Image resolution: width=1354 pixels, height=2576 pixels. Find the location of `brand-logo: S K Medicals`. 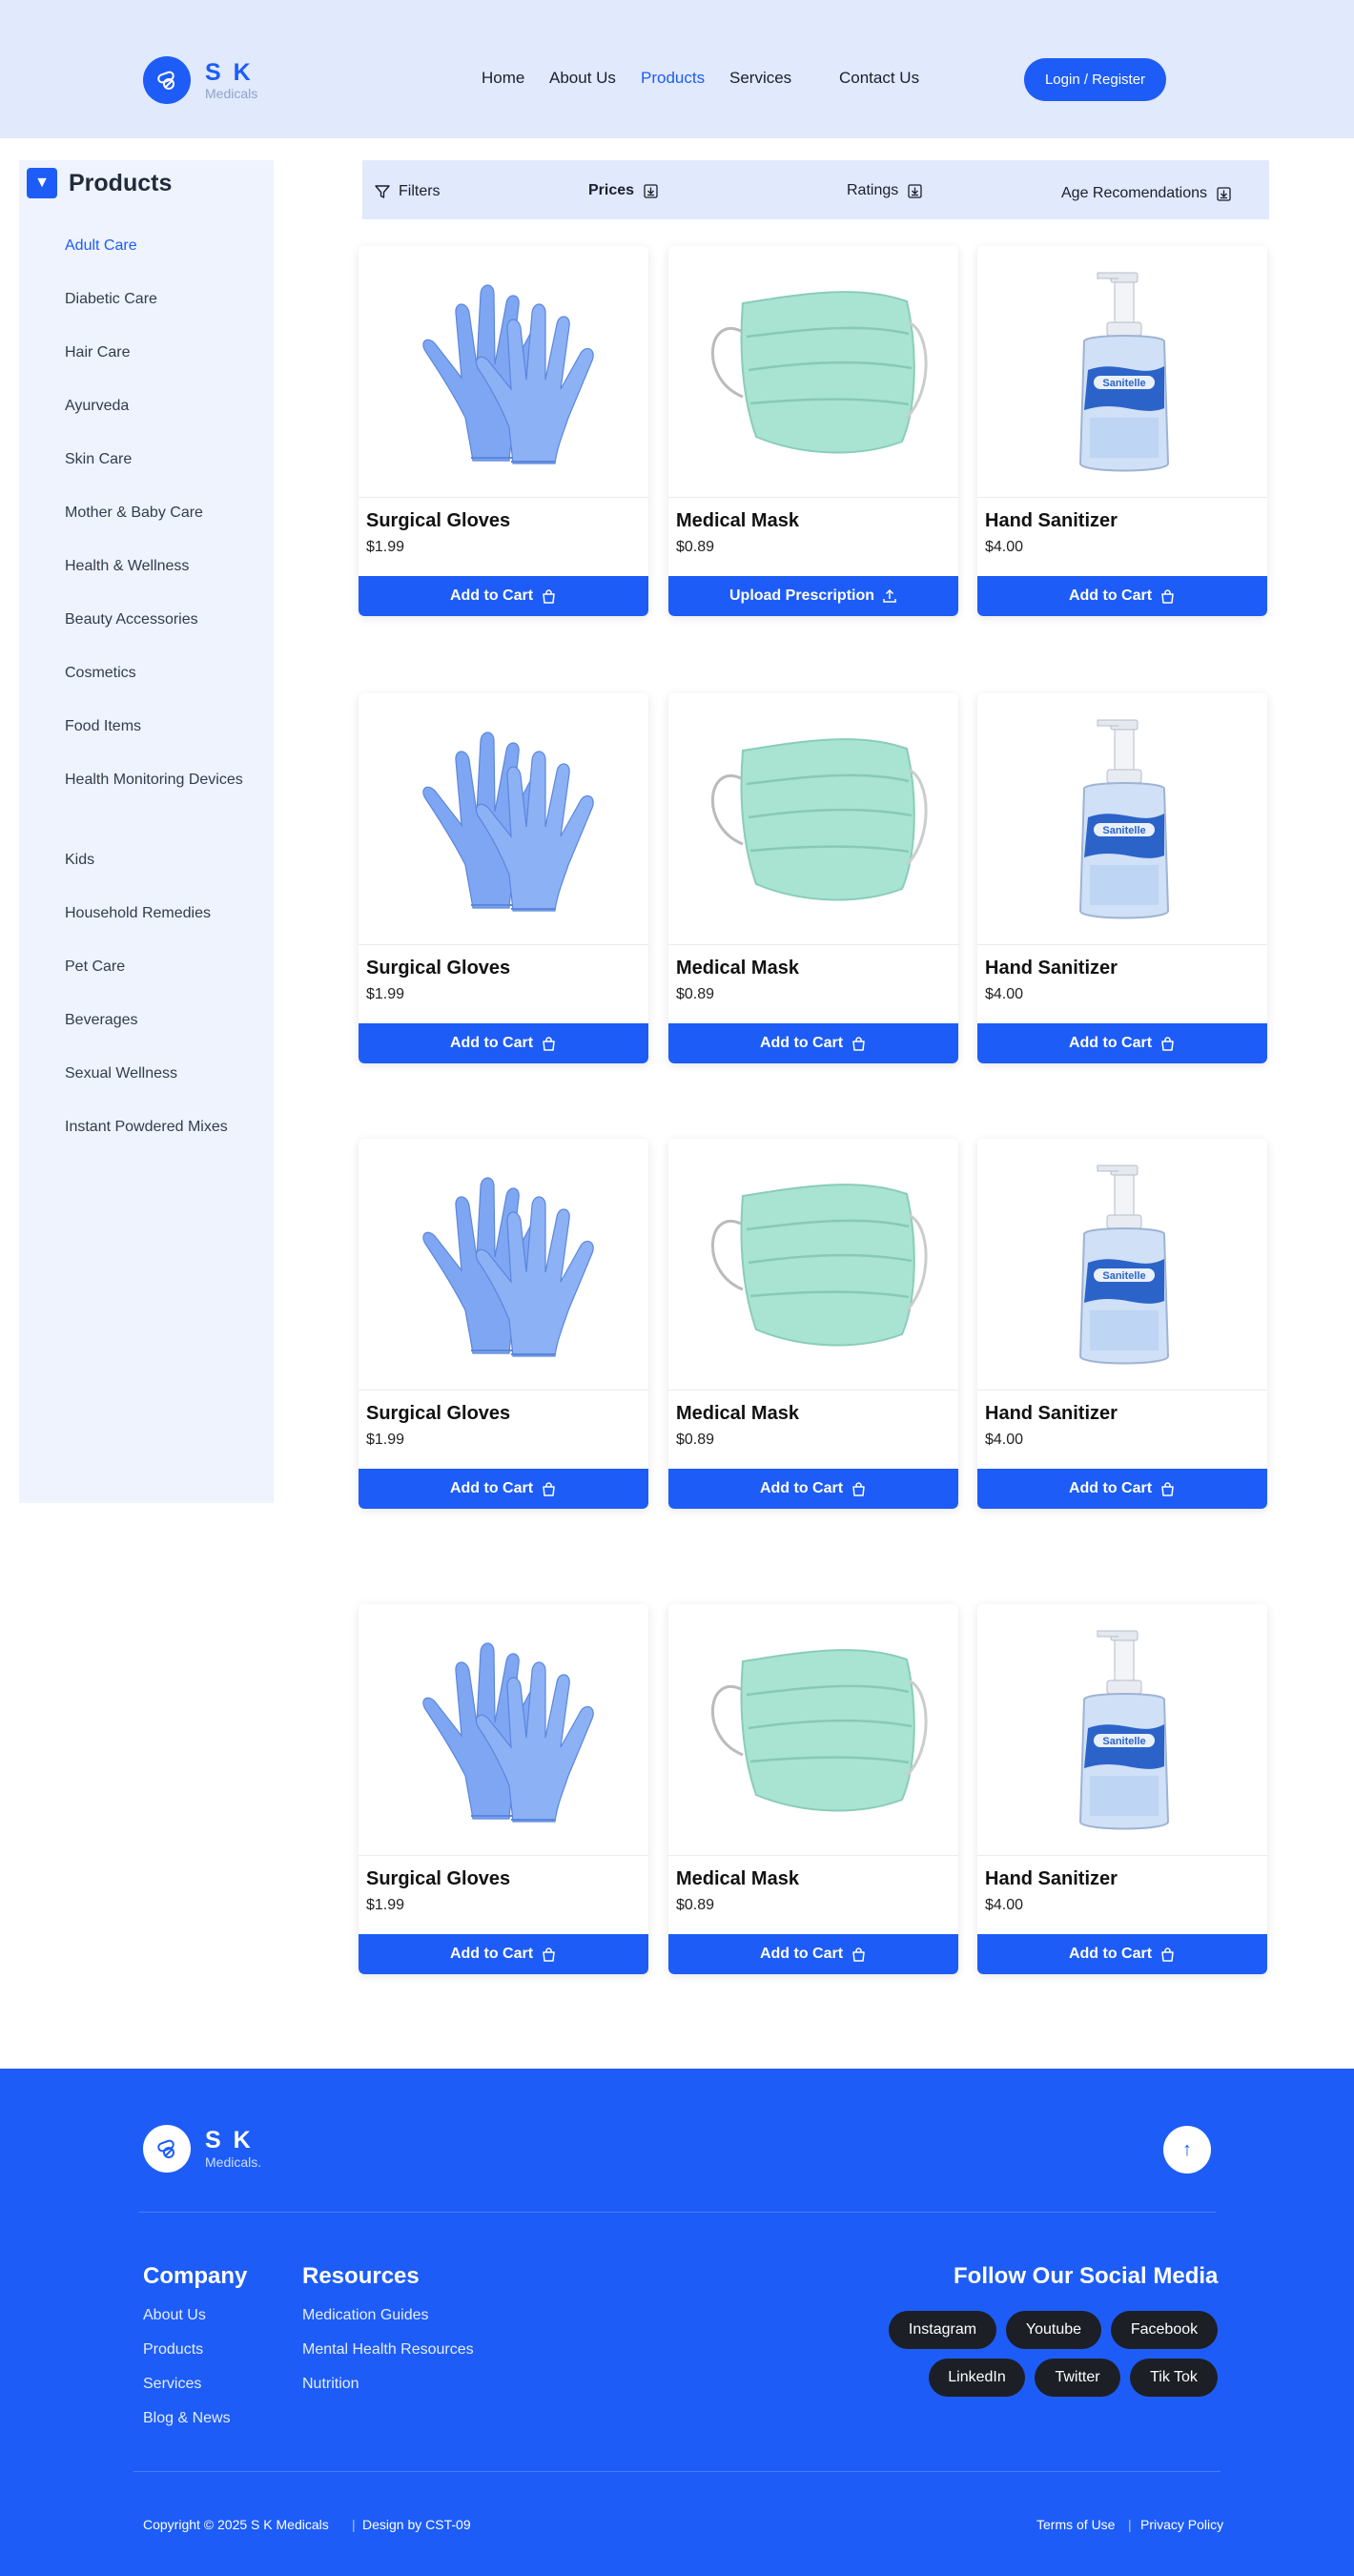

brand-logo: S K Medicals is located at coordinates (200, 80).